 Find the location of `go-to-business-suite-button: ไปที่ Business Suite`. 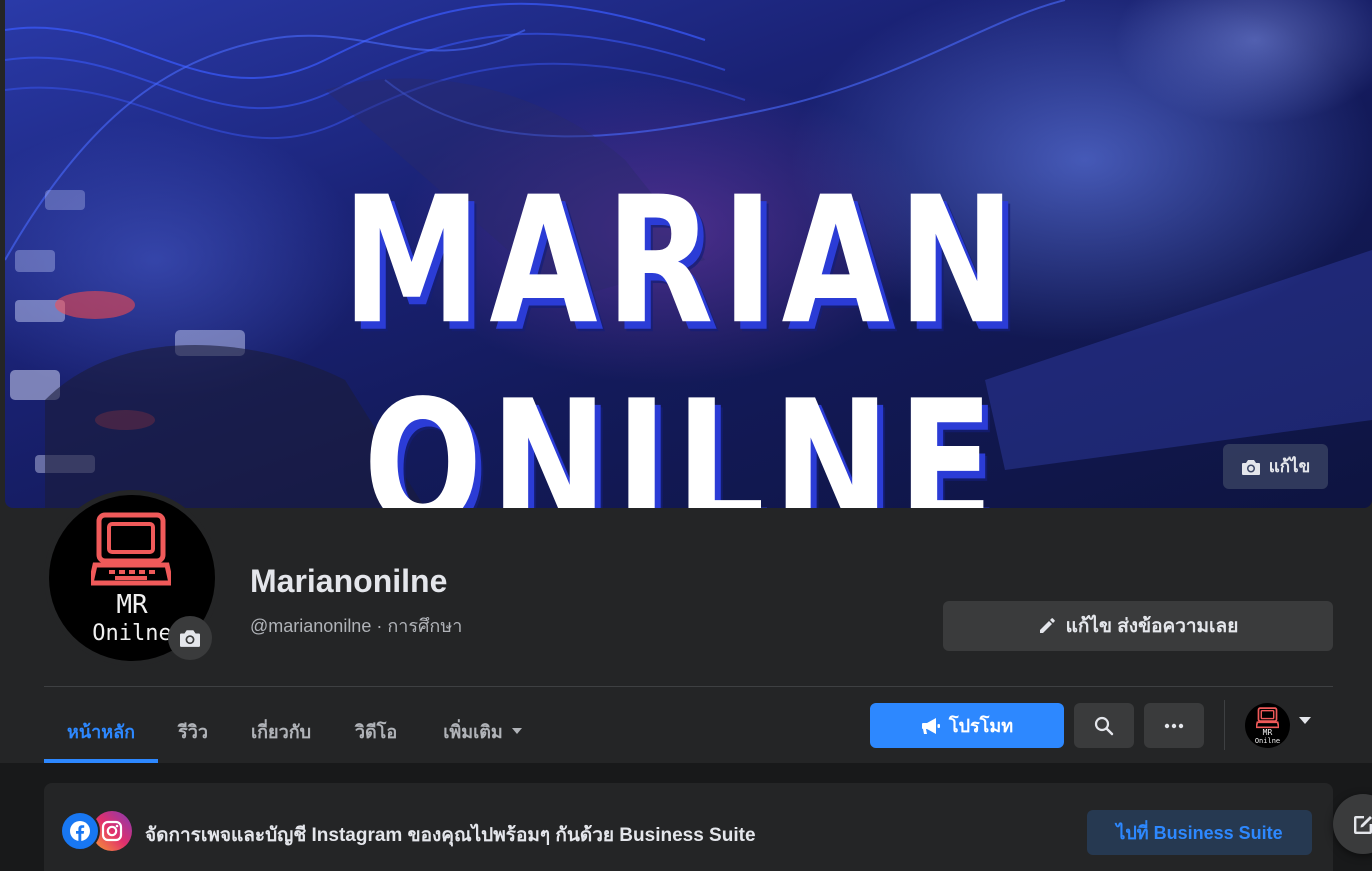

go-to-business-suite-button: ไปที่ Business Suite is located at coordinates (1199, 832).